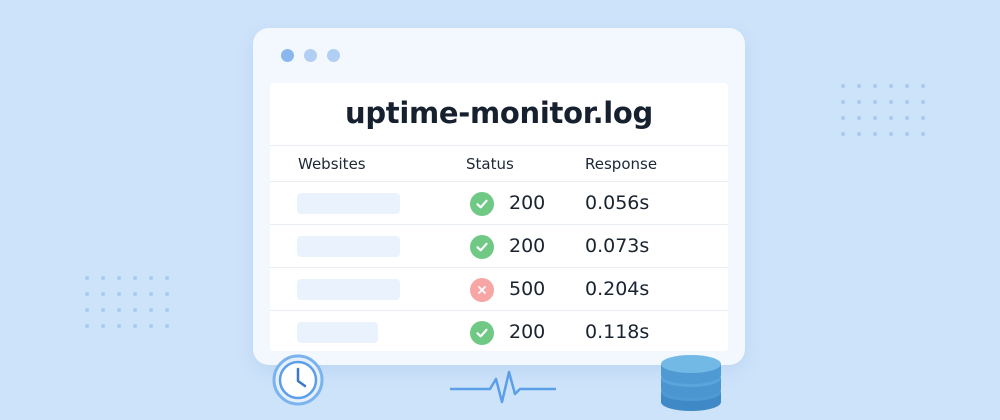  Describe the element at coordinates (298, 380) in the screenshot. I see `clock-icon` at that location.